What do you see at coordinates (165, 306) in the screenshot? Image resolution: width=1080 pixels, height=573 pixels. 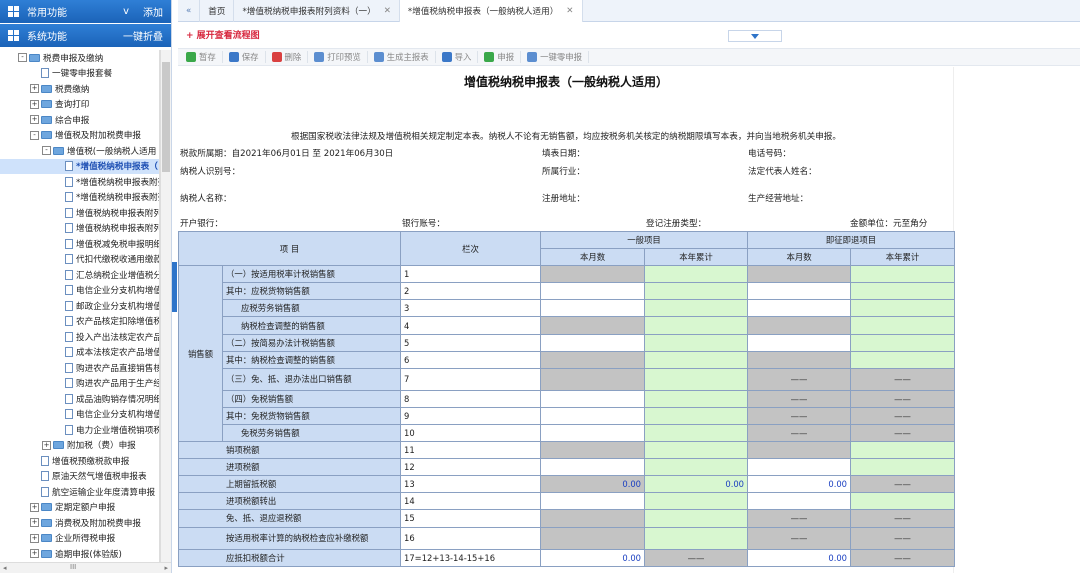 I see `sidebar-scrollbar` at bounding box center [165, 306].